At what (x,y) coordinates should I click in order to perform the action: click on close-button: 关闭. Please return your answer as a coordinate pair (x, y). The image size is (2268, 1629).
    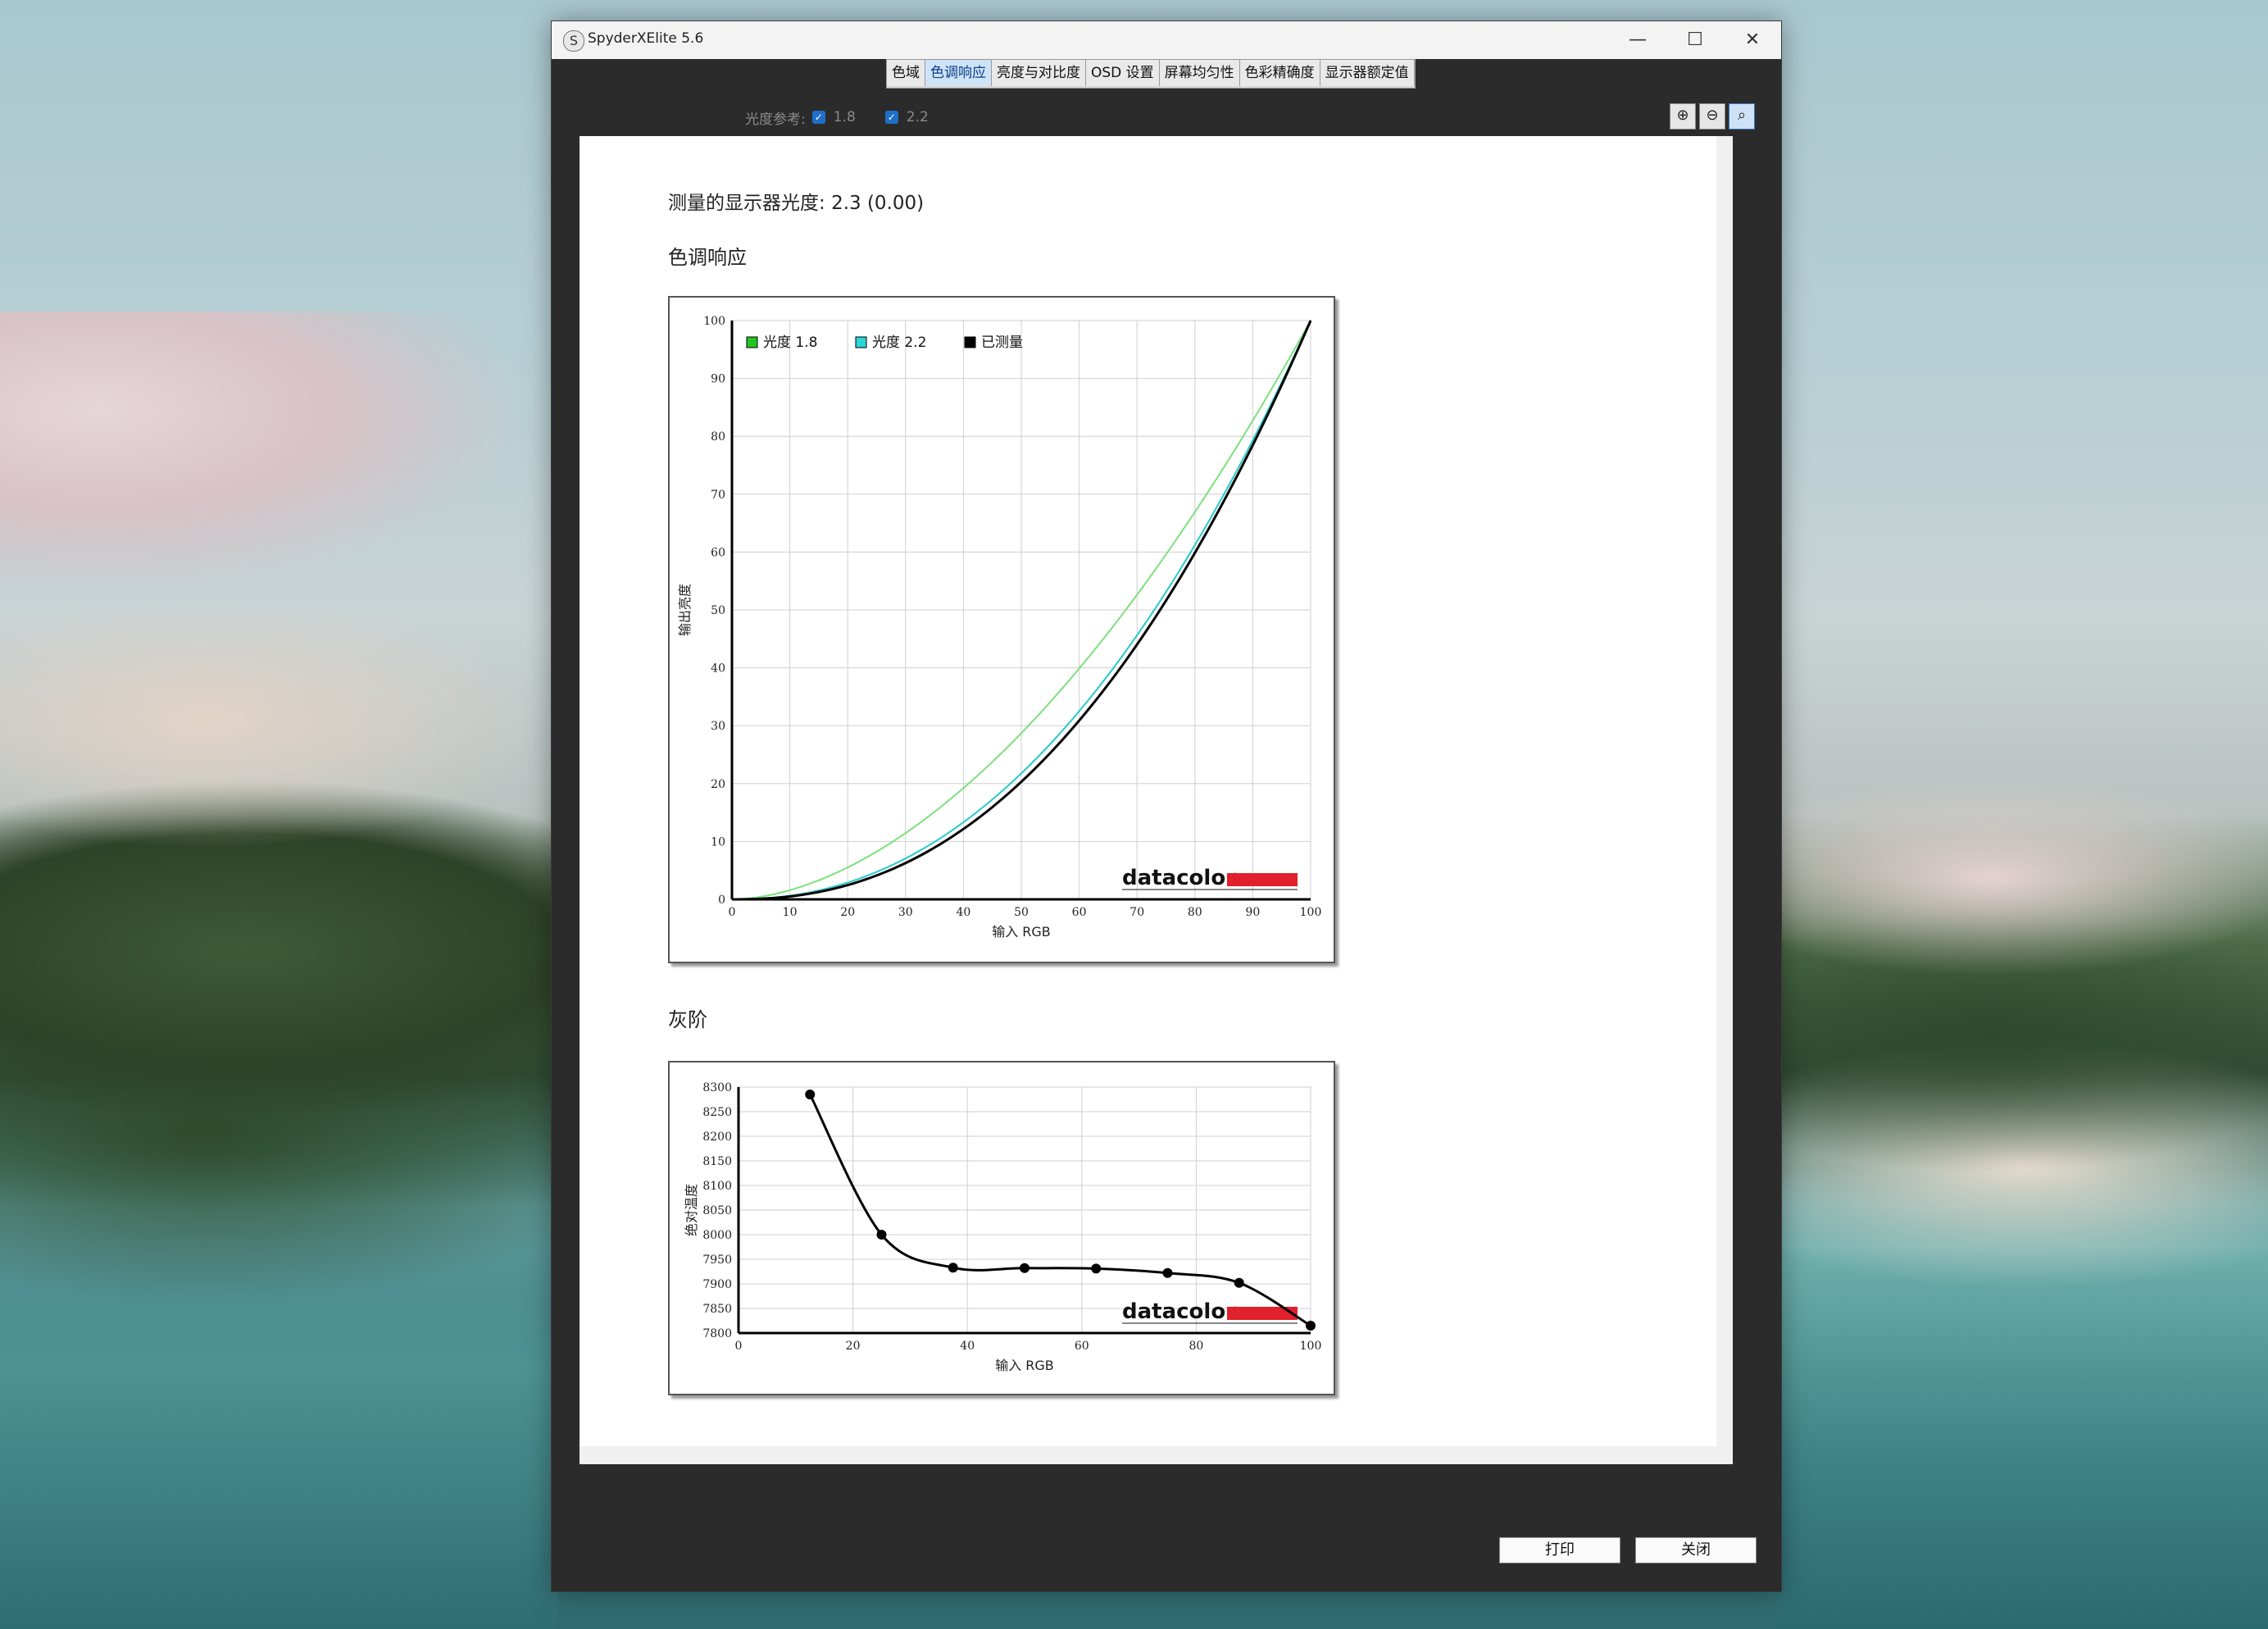
    Looking at the image, I should click on (1696, 1550).